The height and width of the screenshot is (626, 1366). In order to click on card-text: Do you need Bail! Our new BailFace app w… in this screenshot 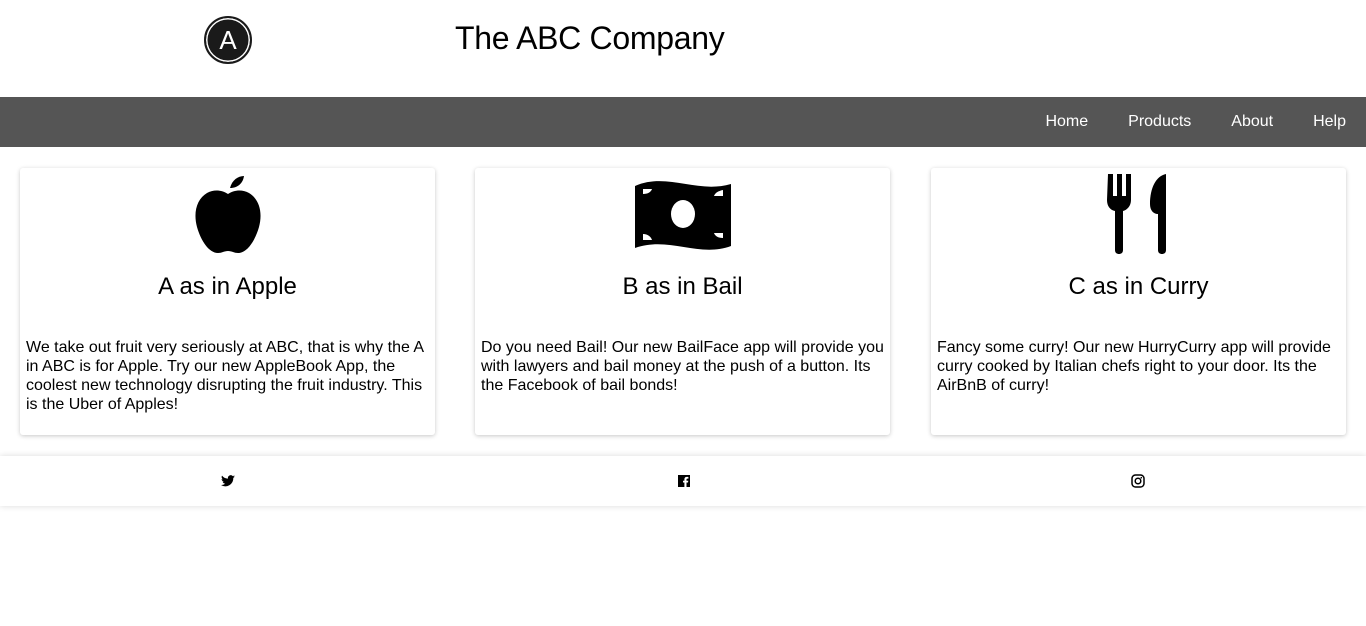, I will do `click(682, 366)`.